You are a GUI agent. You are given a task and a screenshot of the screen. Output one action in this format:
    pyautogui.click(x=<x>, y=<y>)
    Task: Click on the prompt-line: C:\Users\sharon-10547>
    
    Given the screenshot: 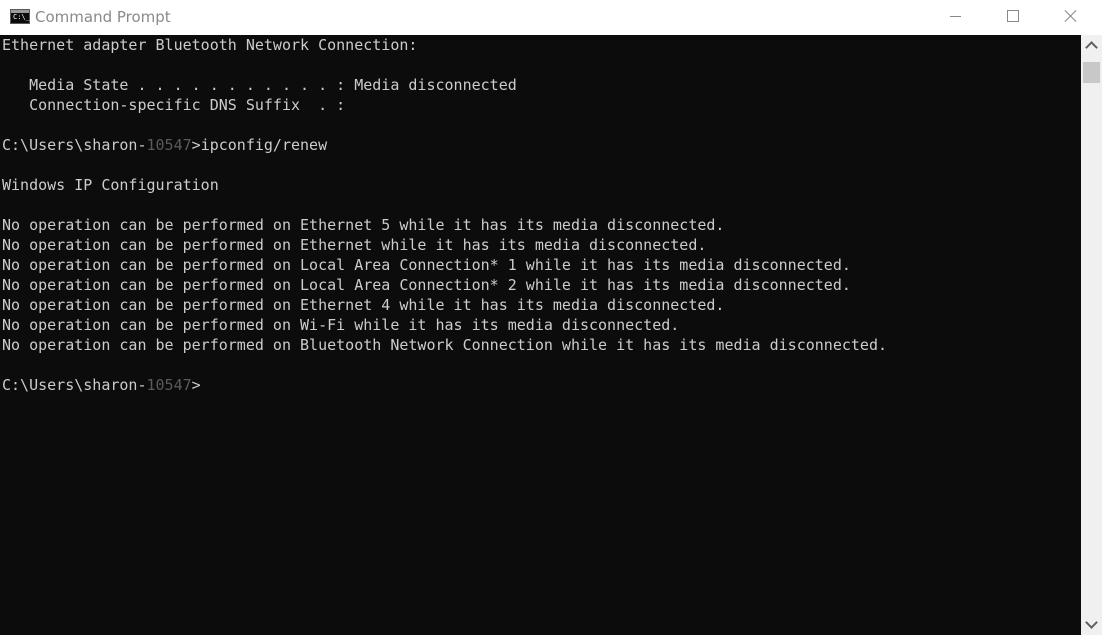 What is the action you would take?
    pyautogui.click(x=444, y=385)
    